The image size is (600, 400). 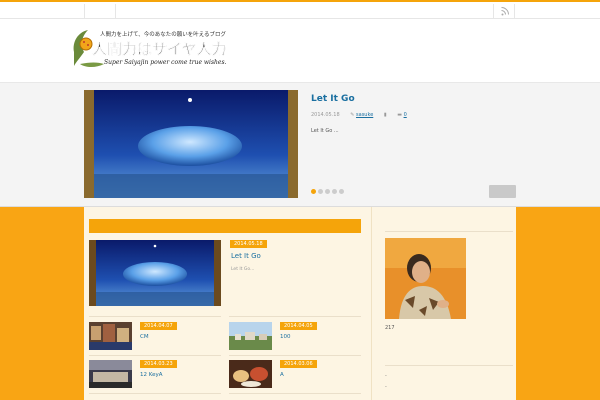 I want to click on featured-post-image, so click(x=155, y=273).